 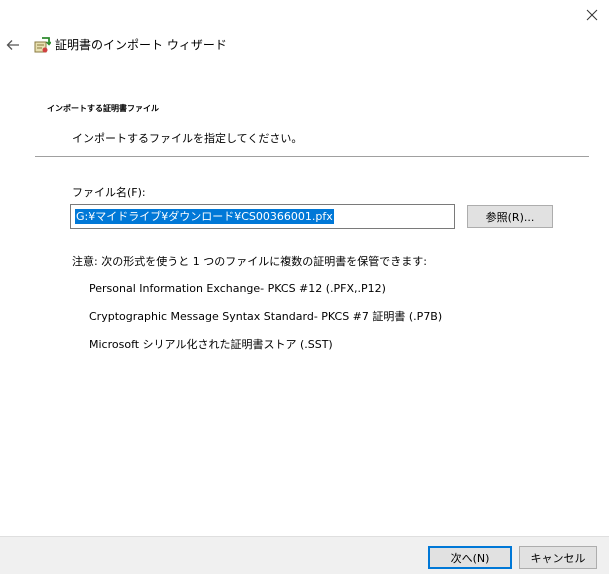 I want to click on close-button, so click(x=592, y=15).